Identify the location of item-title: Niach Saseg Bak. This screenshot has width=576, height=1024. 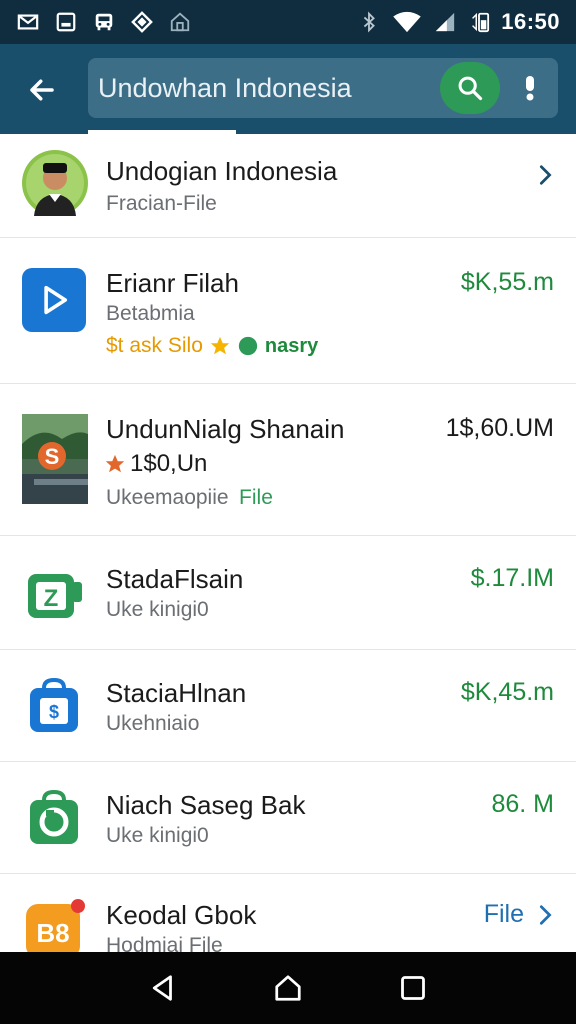
(206, 805).